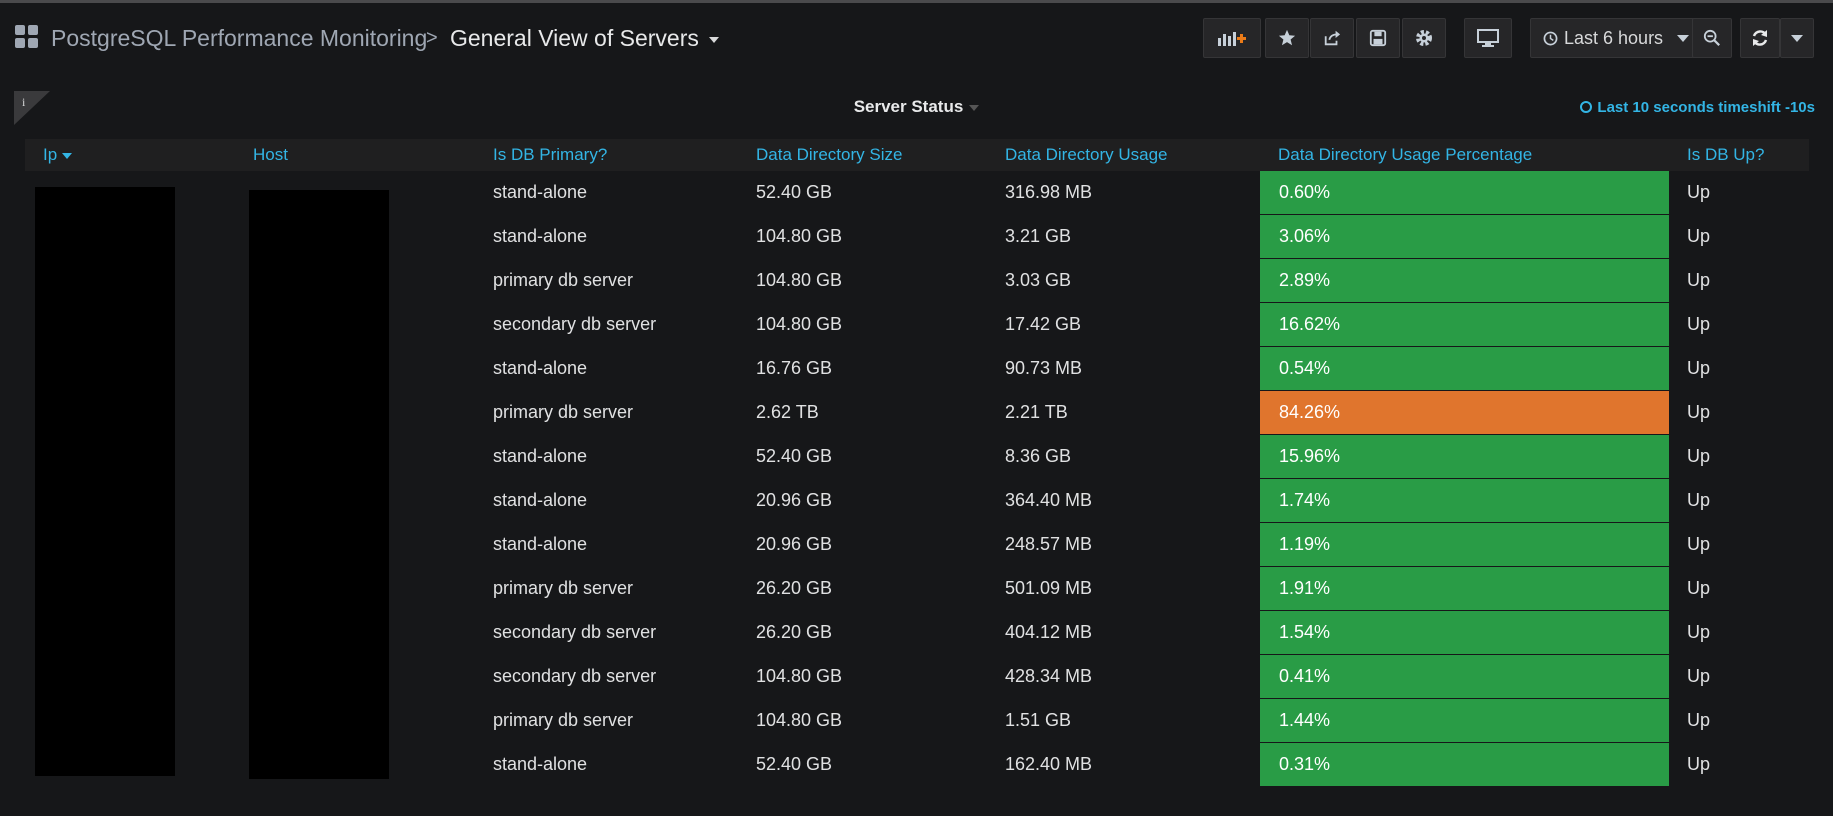 Image resolution: width=1833 pixels, height=816 pixels. I want to click on dashboard-title: General View of Servers, so click(584, 38).